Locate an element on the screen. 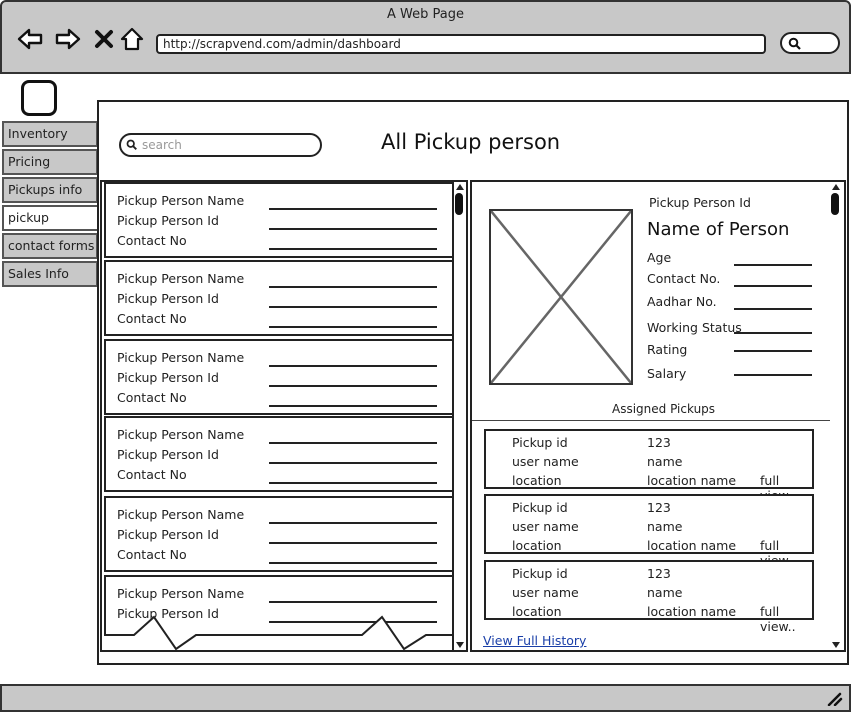 Image resolution: width=851 pixels, height=712 pixels. age-value-line is located at coordinates (773, 265).